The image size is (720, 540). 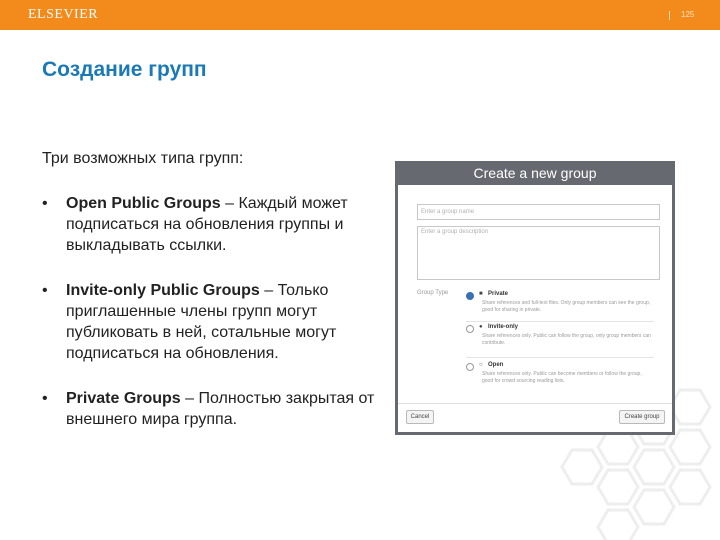 What do you see at coordinates (538, 253) in the screenshot?
I see `group-description-input: Enter a group description` at bounding box center [538, 253].